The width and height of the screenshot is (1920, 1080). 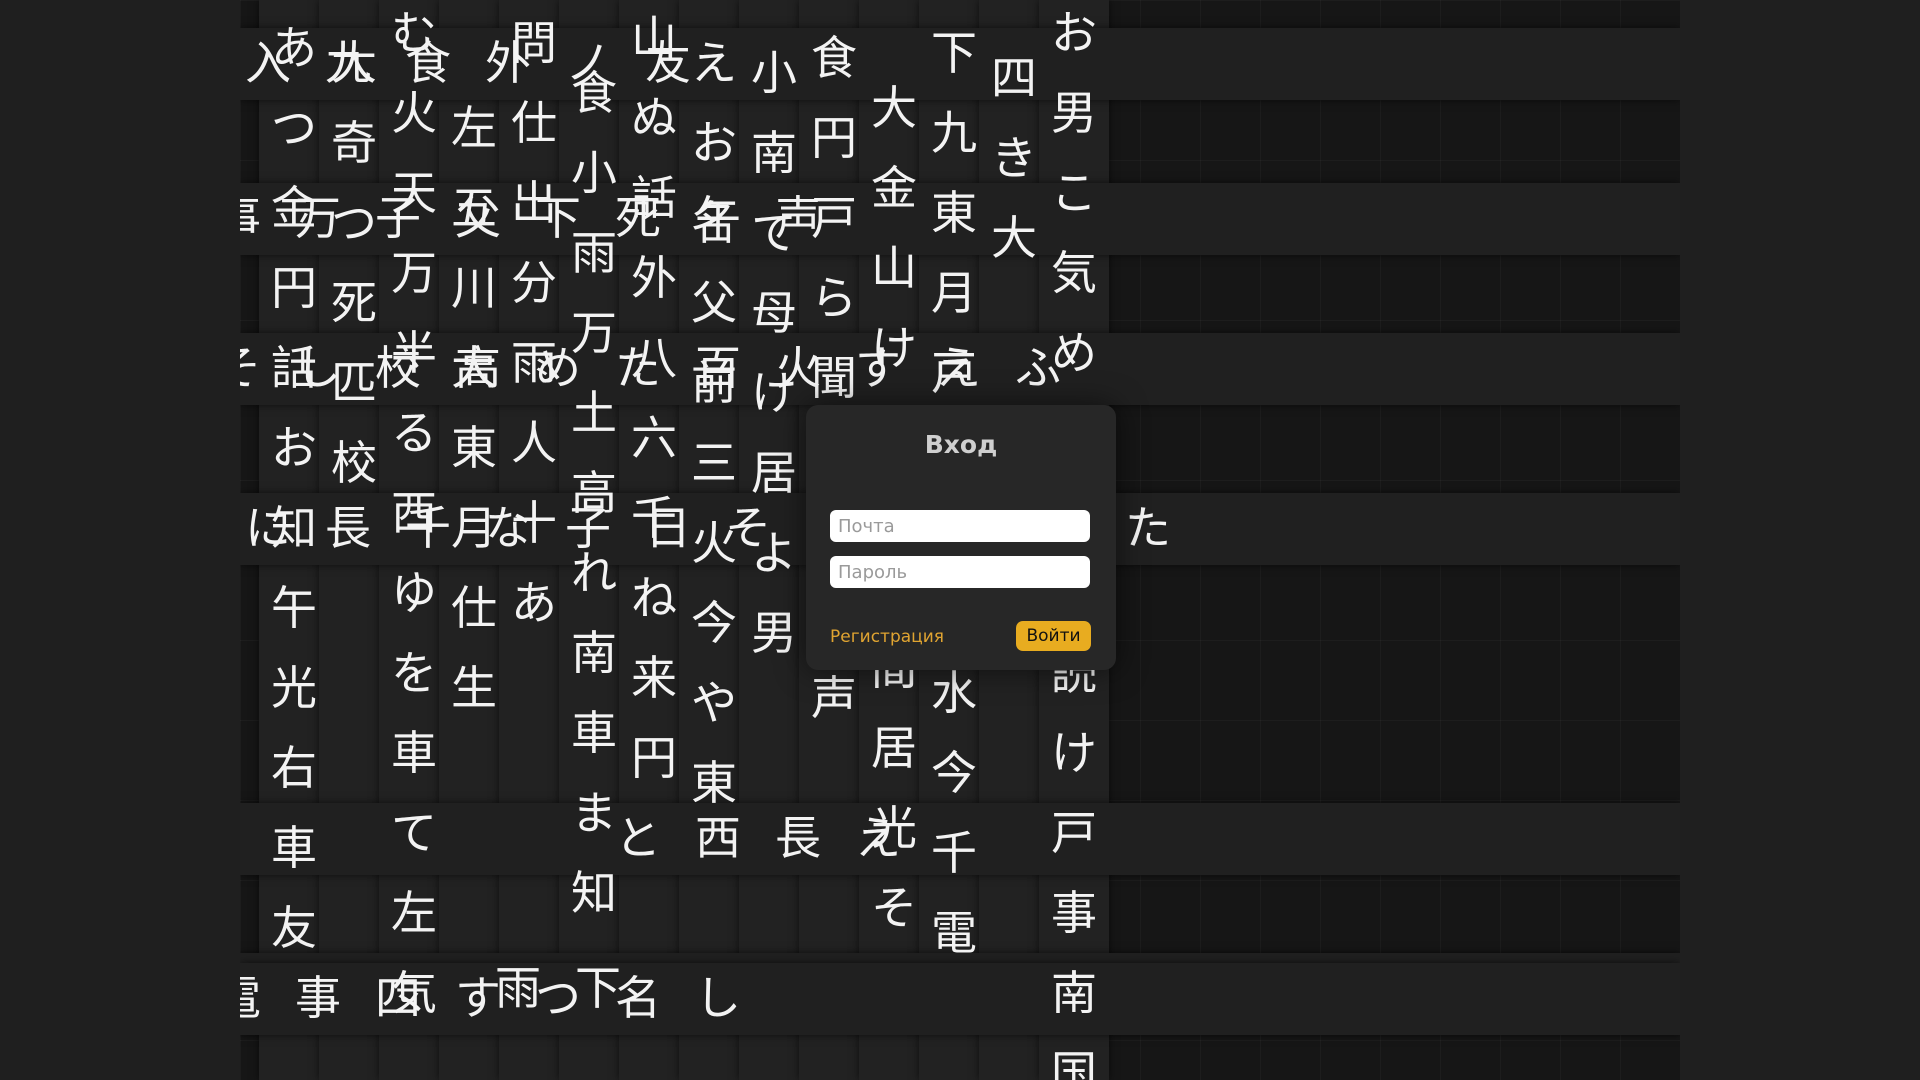 I want to click on kanji-glyph: 三, so click(x=714, y=463).